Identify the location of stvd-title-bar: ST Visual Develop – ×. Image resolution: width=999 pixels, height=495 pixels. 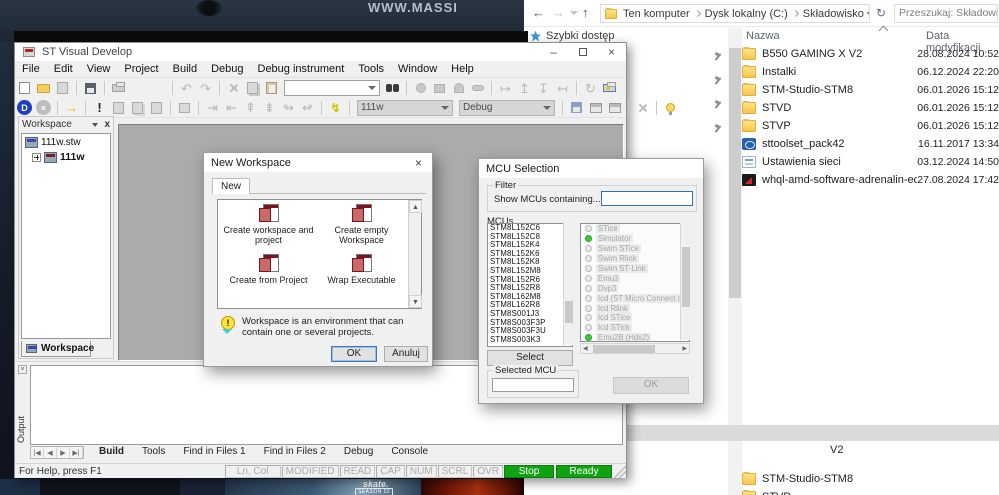
(320, 52).